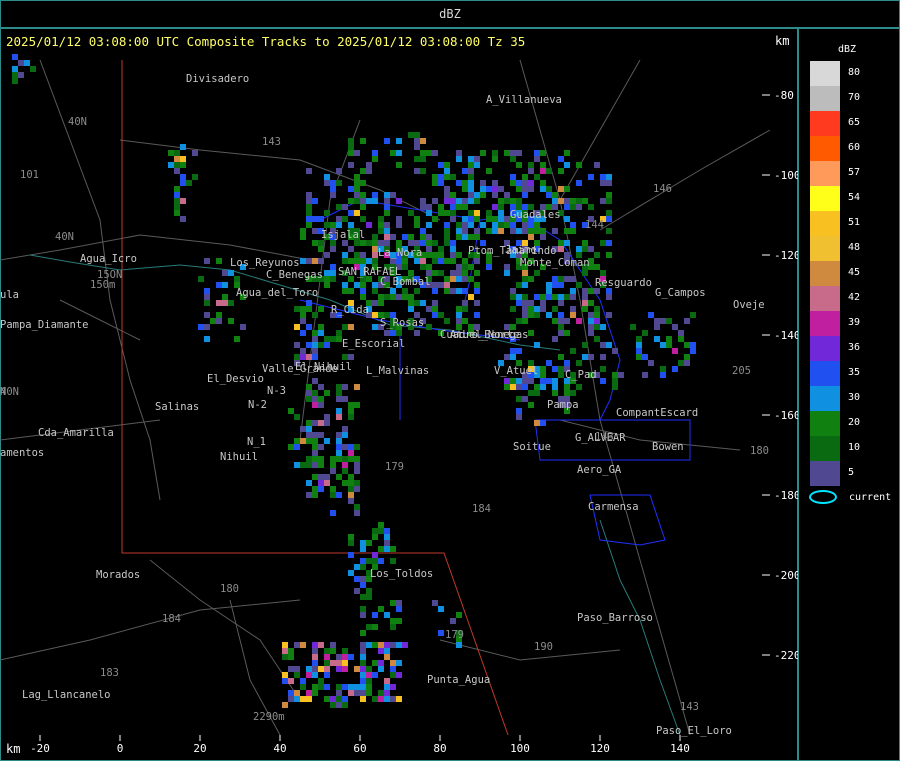  I want to click on place-label: Resguardo, so click(623, 283).